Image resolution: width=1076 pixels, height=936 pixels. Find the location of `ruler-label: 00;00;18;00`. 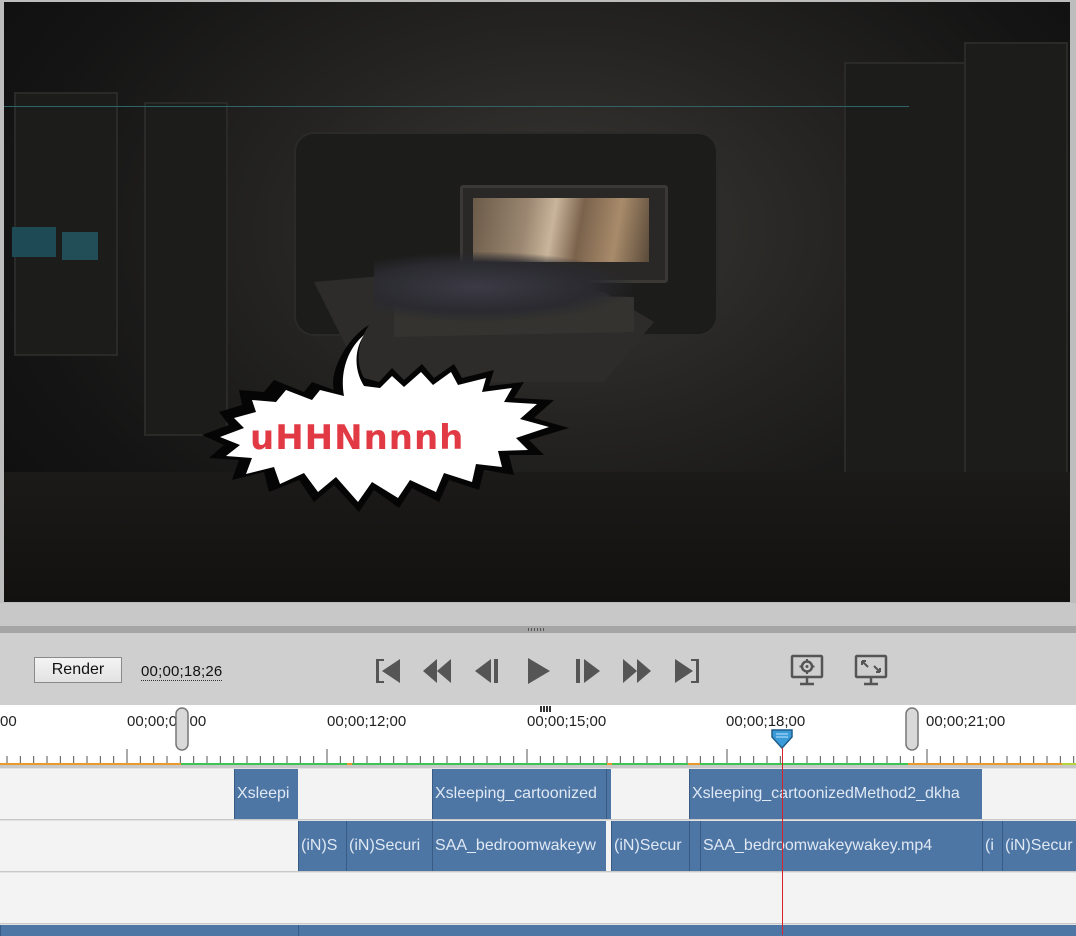

ruler-label: 00;00;18;00 is located at coordinates (766, 721).